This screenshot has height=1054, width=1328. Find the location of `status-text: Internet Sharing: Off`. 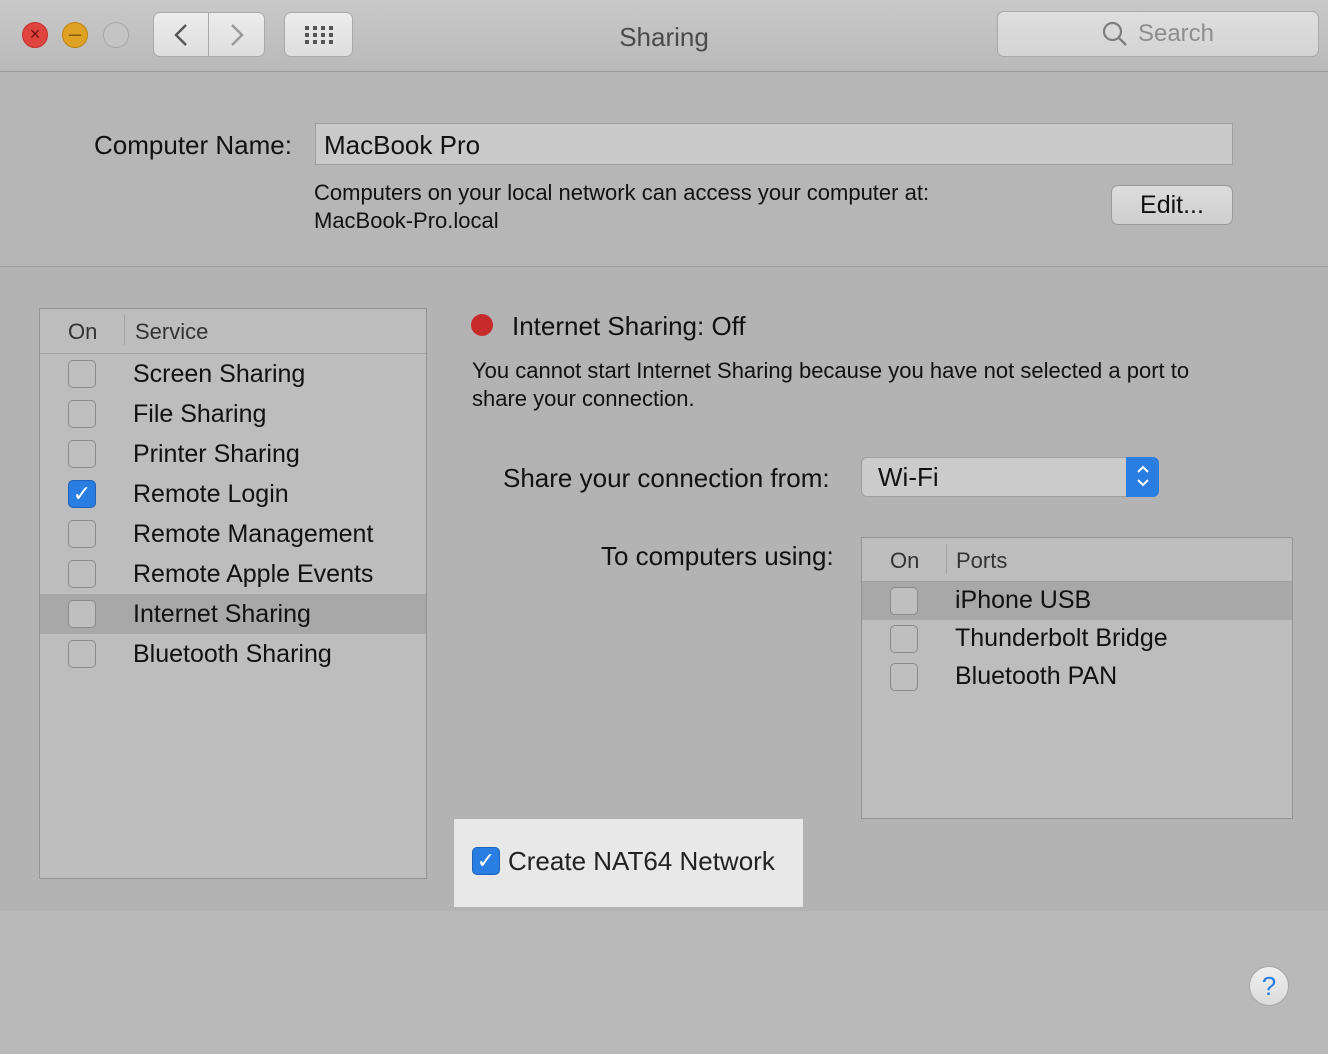

status-text: Internet Sharing: Off is located at coordinates (629, 326).